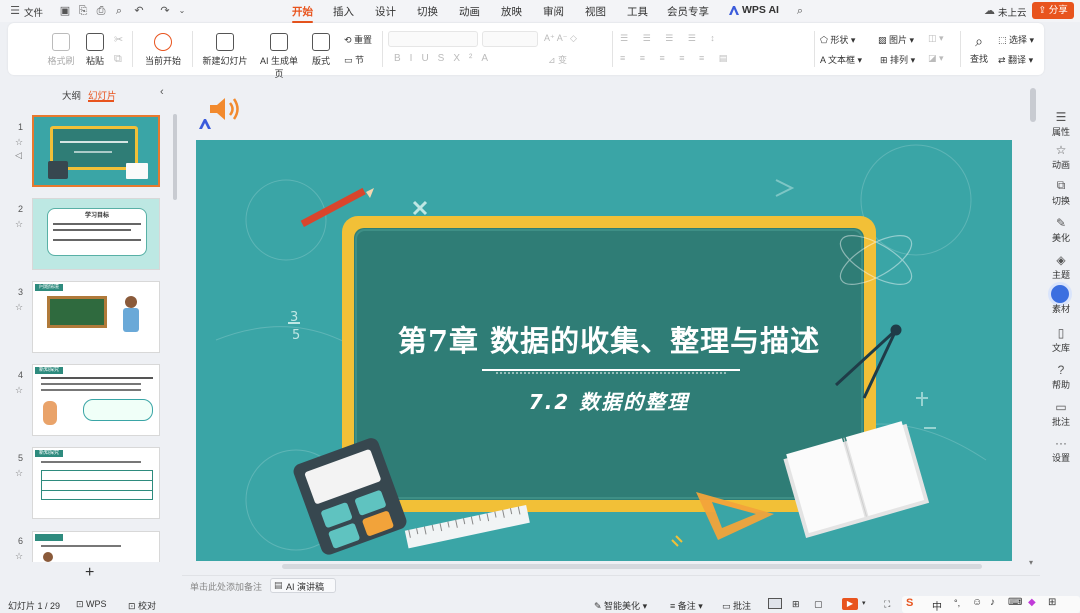  I want to click on hamburger-icon: ☰, so click(15, 11).